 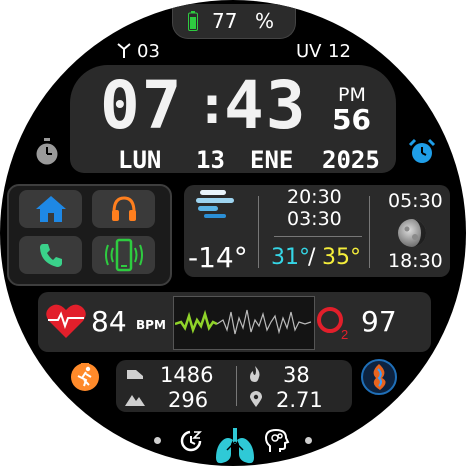 What do you see at coordinates (191, 441) in the screenshot?
I see `sleep-timer-icon` at bounding box center [191, 441].